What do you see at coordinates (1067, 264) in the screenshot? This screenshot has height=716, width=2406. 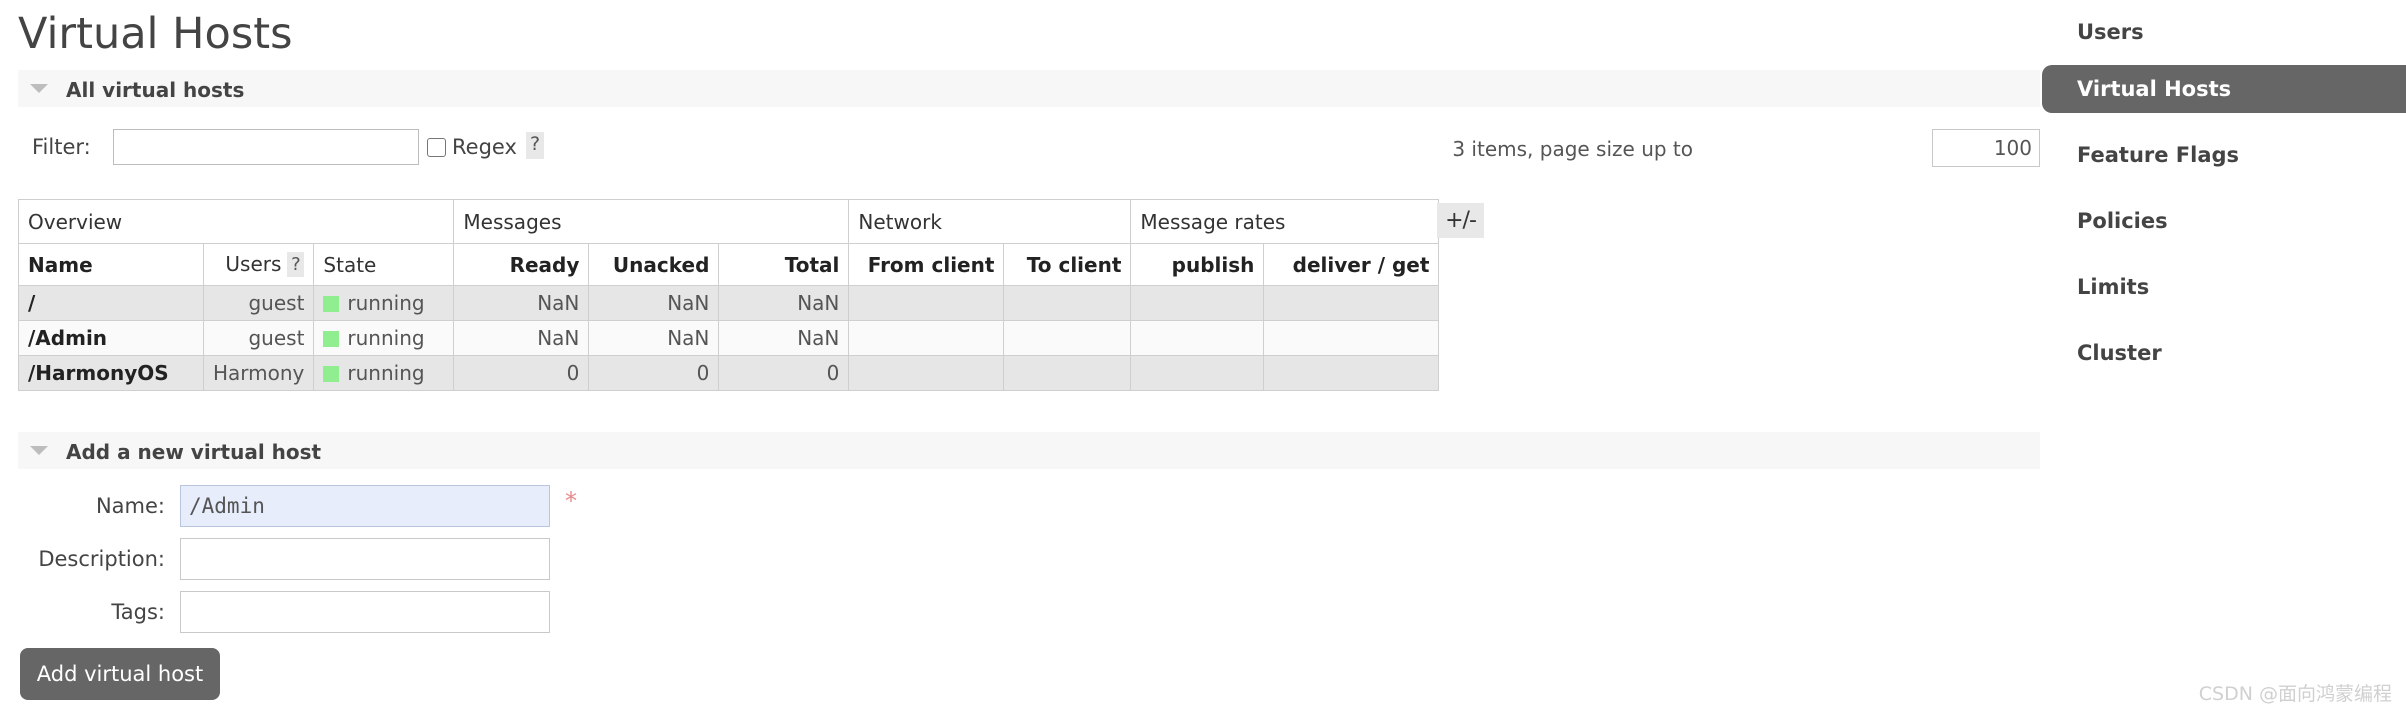 I see `column-header-to-client: To client` at bounding box center [1067, 264].